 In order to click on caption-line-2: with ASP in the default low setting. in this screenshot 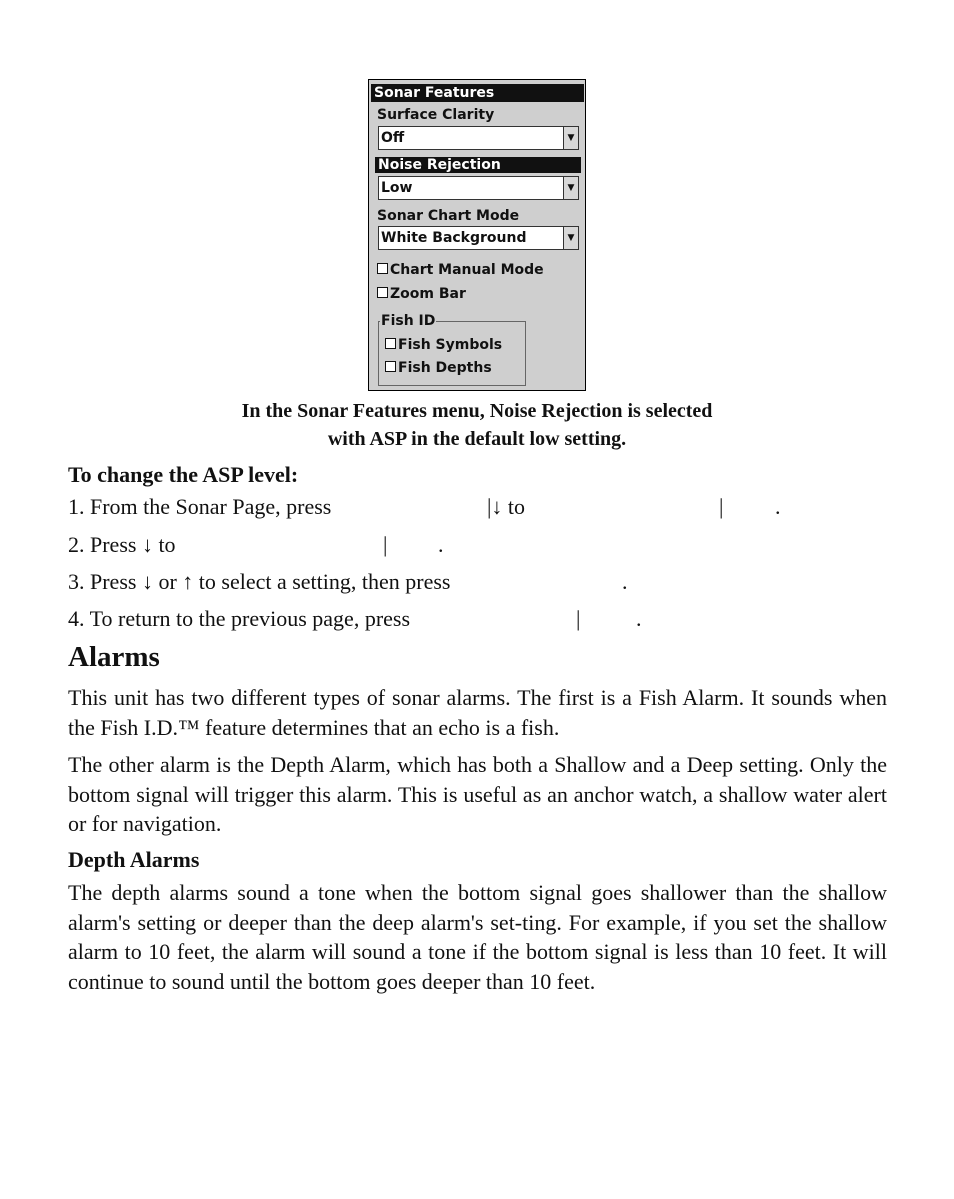, I will do `click(477, 439)`.